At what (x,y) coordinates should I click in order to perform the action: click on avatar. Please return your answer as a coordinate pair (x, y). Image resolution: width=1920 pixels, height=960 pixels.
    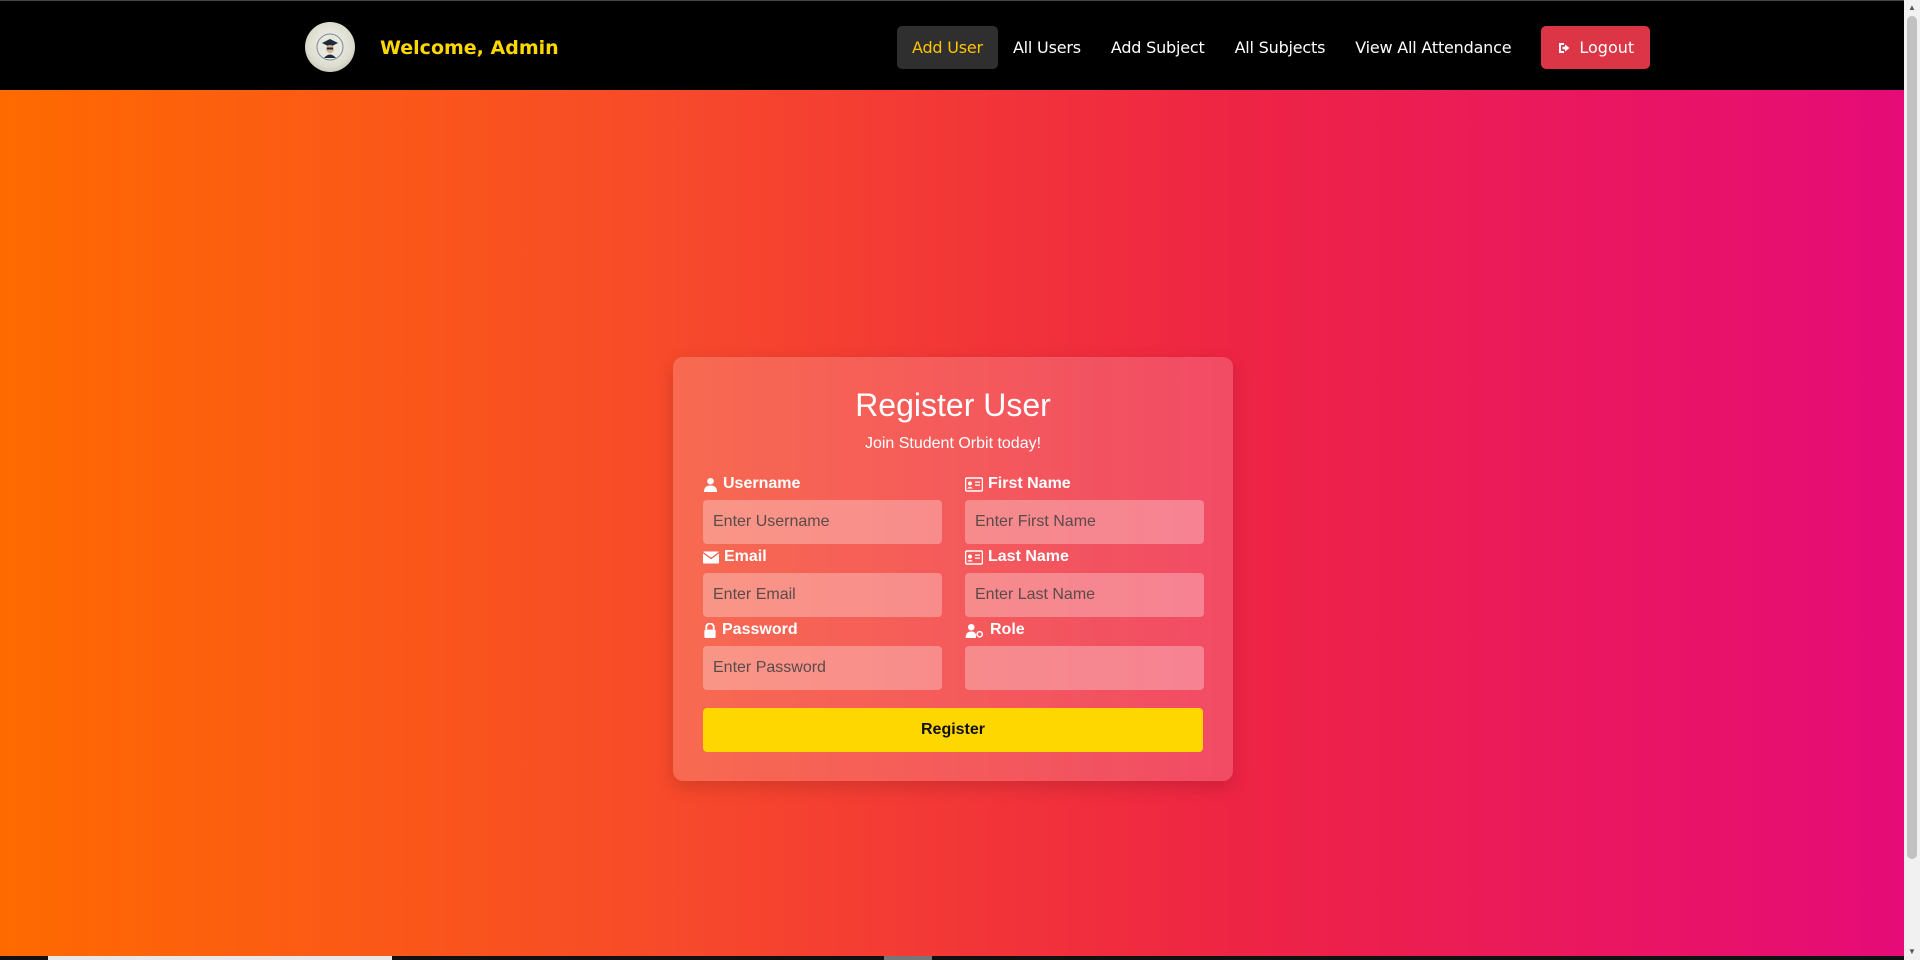
    Looking at the image, I should click on (330, 47).